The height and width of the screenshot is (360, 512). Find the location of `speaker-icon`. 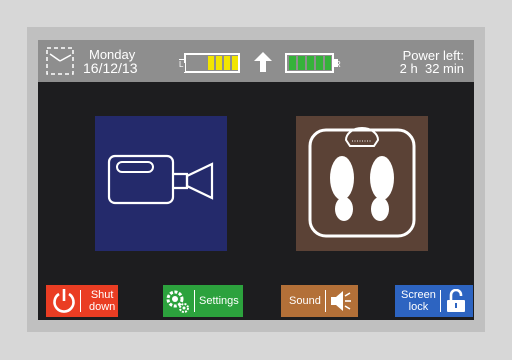

speaker-icon is located at coordinates (340, 301).